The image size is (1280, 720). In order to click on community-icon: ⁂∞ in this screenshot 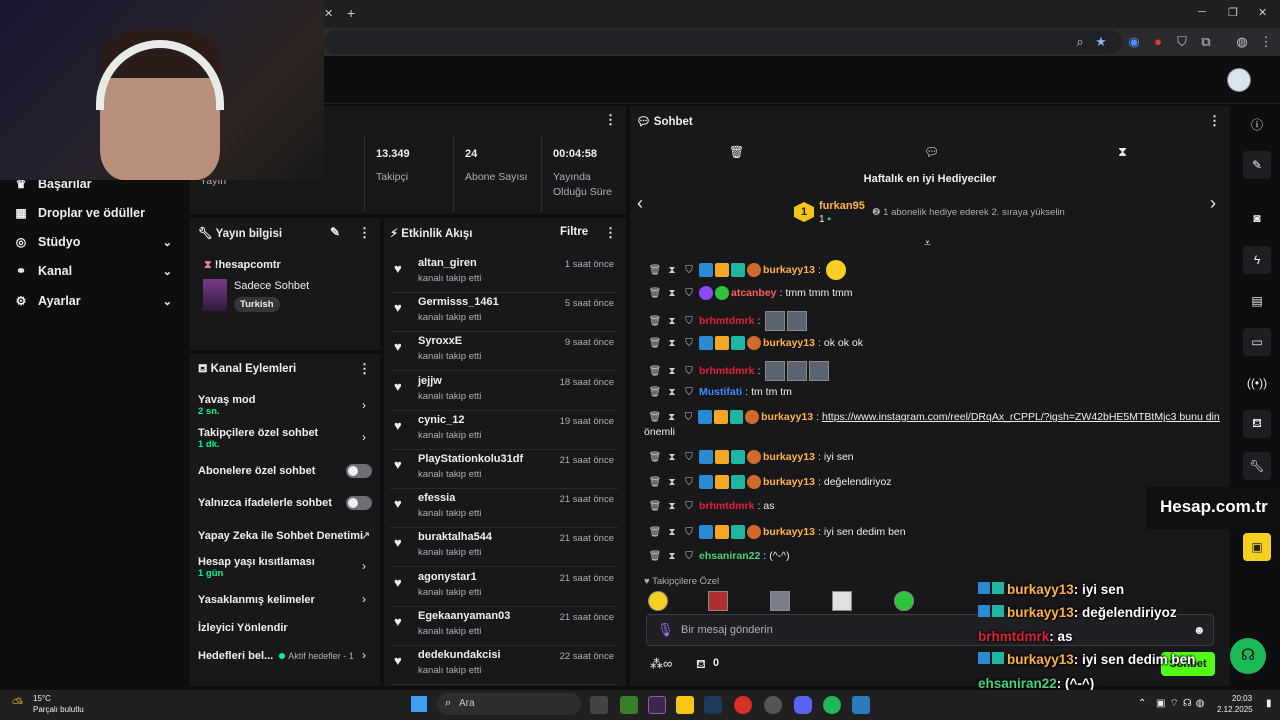, I will do `click(661, 664)`.